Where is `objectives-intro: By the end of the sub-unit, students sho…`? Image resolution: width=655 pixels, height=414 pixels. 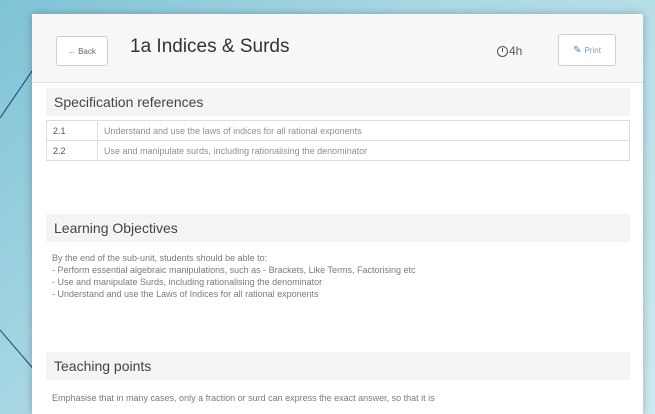 objectives-intro: By the end of the sub-unit, students sho… is located at coordinates (160, 258).